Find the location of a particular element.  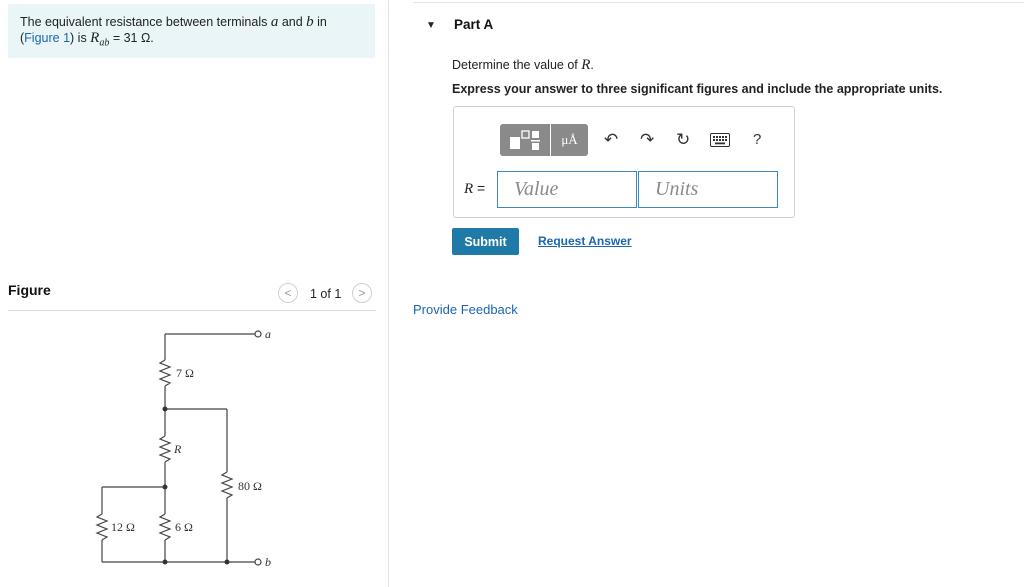

problem-text-is: ) is is located at coordinates (80, 38).